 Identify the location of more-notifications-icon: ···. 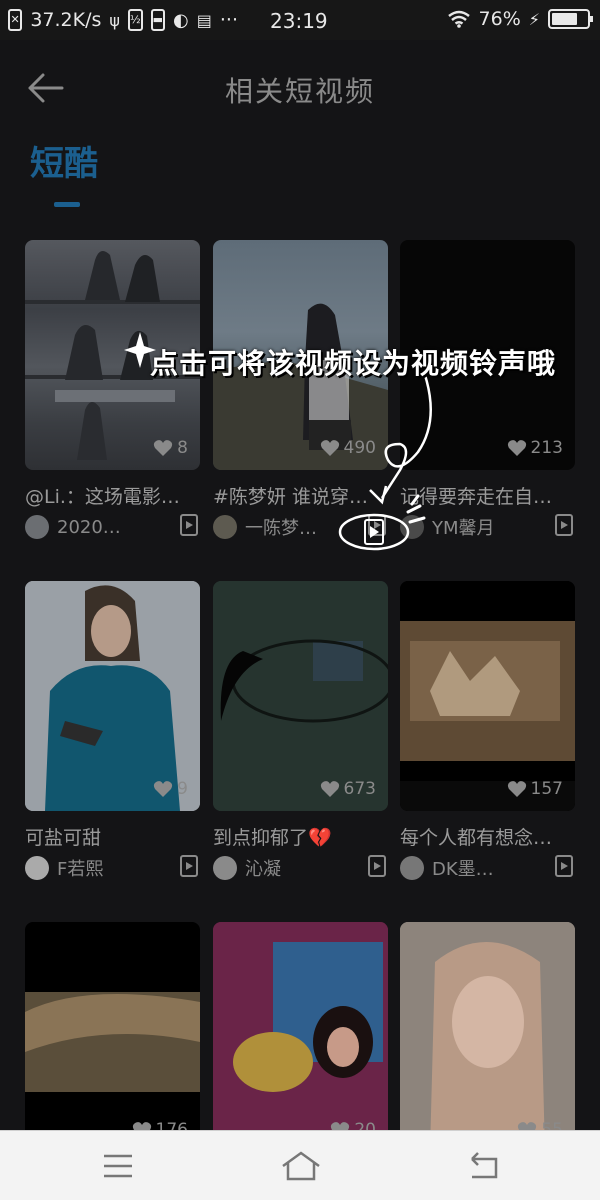
(228, 20).